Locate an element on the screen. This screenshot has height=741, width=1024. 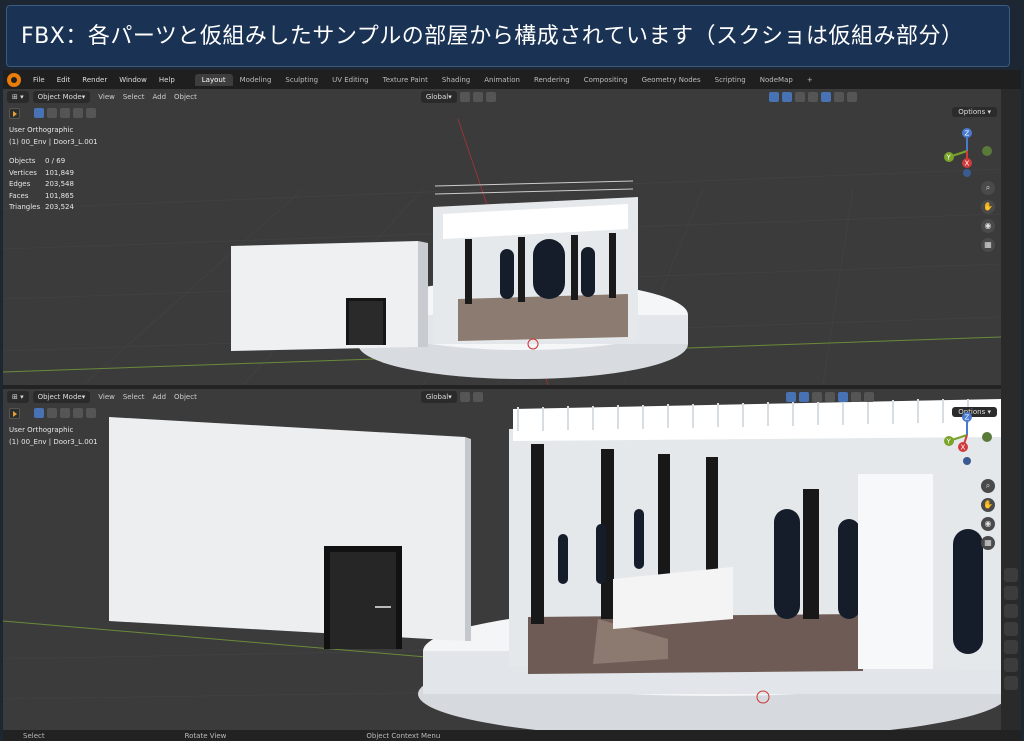
hand-bottom-icon: ✋ is located at coordinates (988, 505).